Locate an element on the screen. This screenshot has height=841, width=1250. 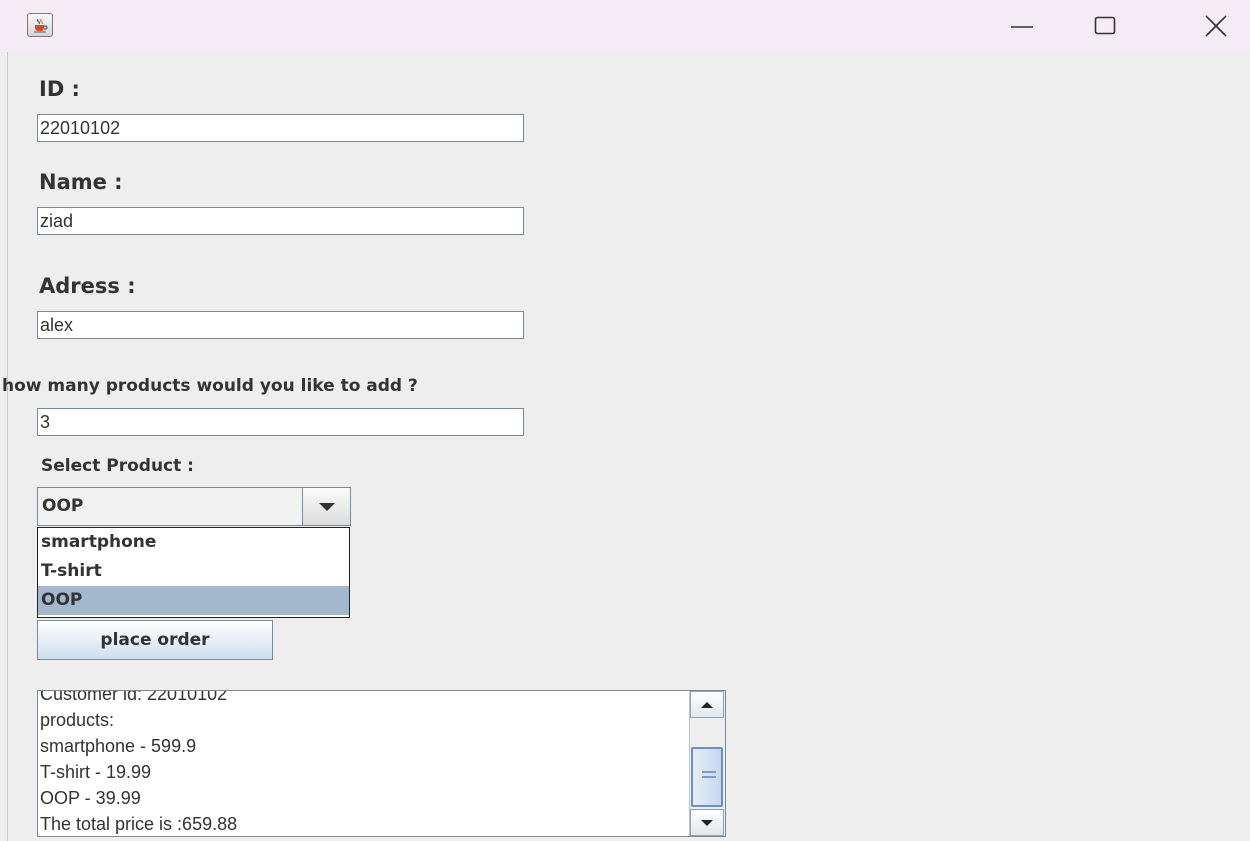
dropdown-option-smartphone: smartphone is located at coordinates (193, 542).